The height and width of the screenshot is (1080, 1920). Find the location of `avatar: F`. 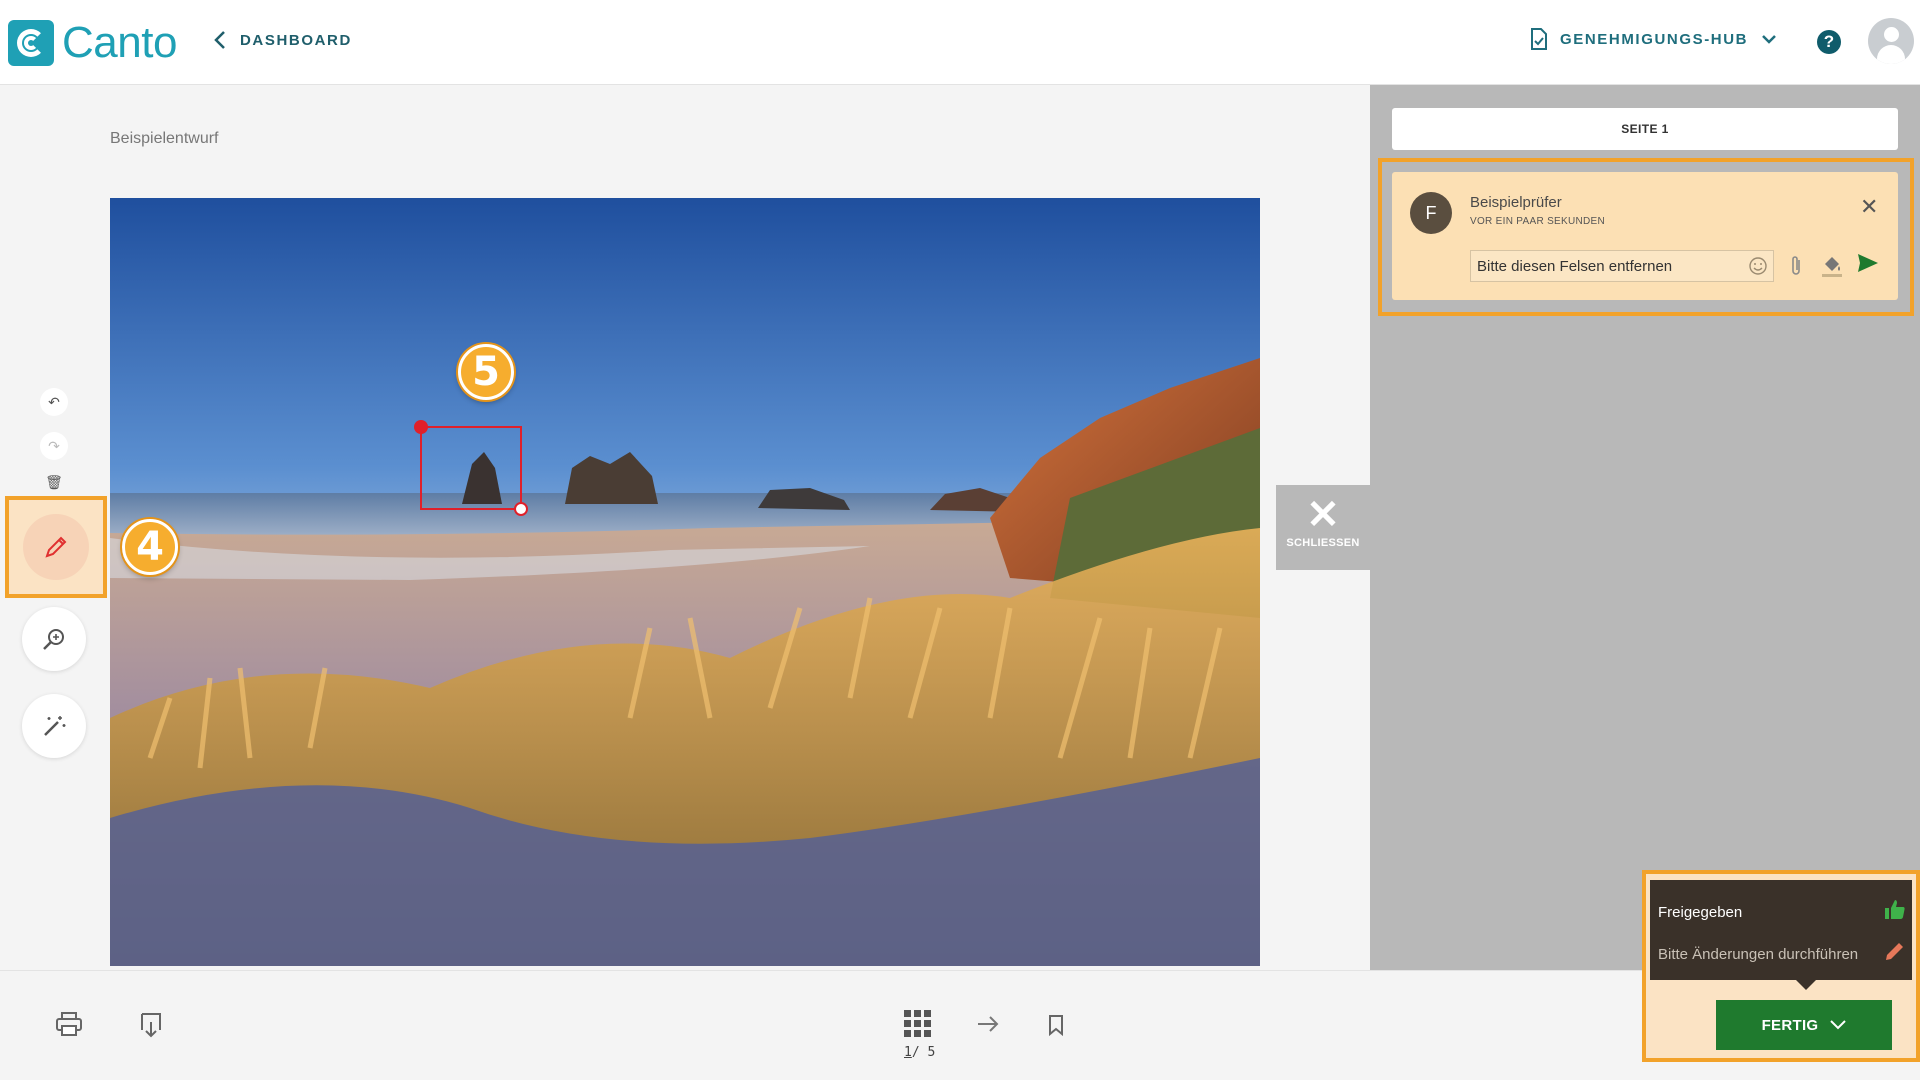

avatar: F is located at coordinates (1431, 213).